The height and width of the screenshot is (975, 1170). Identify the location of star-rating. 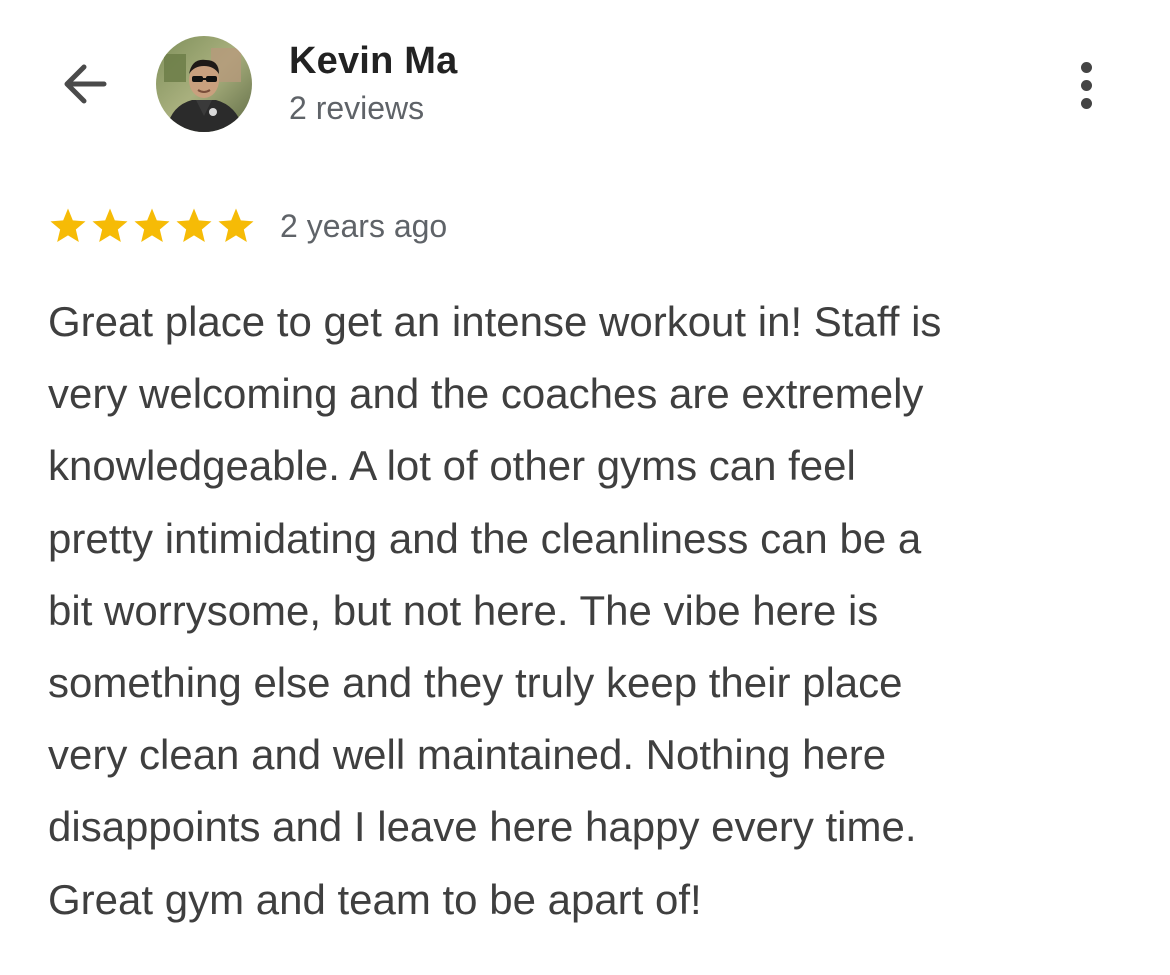
(152, 226).